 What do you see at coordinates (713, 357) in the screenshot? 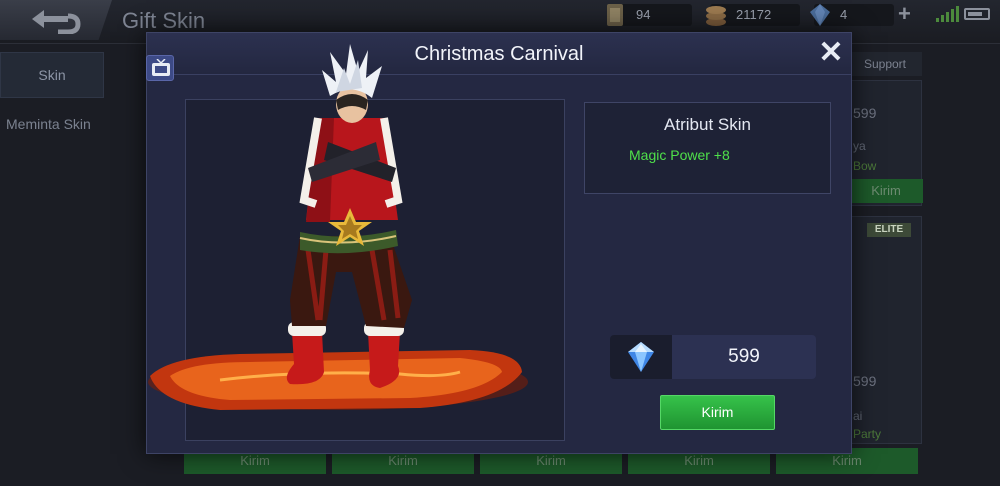
I see `price-display: 599` at bounding box center [713, 357].